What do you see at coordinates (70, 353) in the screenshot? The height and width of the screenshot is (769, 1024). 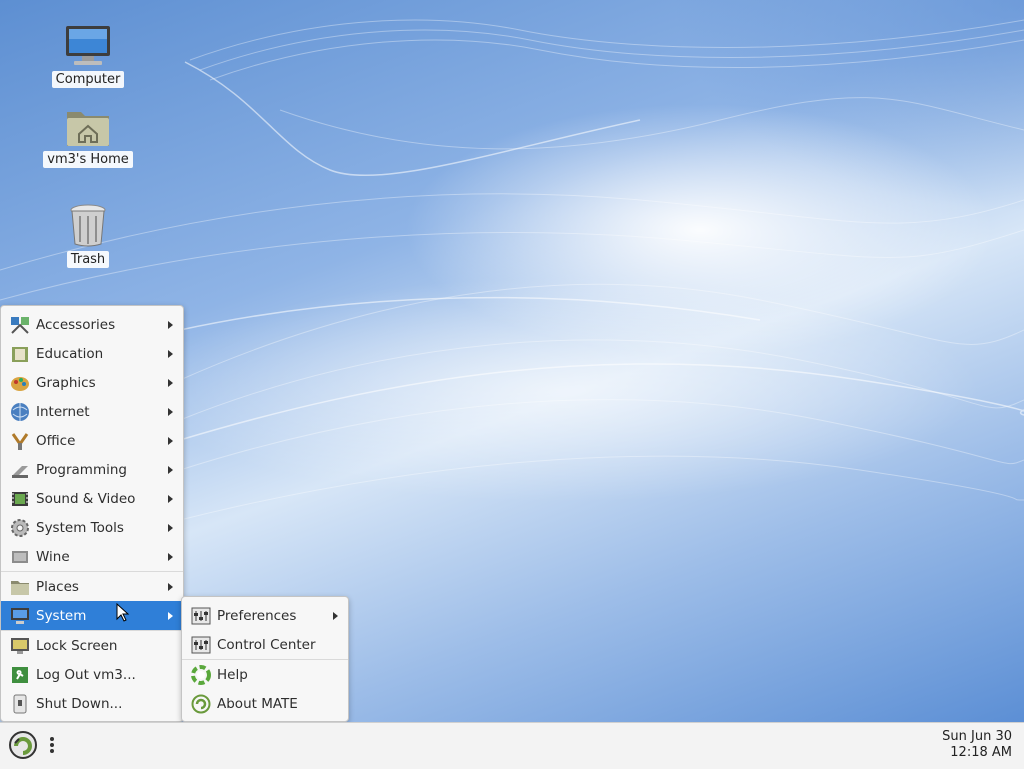 I see `menu-item-label: Education` at bounding box center [70, 353].